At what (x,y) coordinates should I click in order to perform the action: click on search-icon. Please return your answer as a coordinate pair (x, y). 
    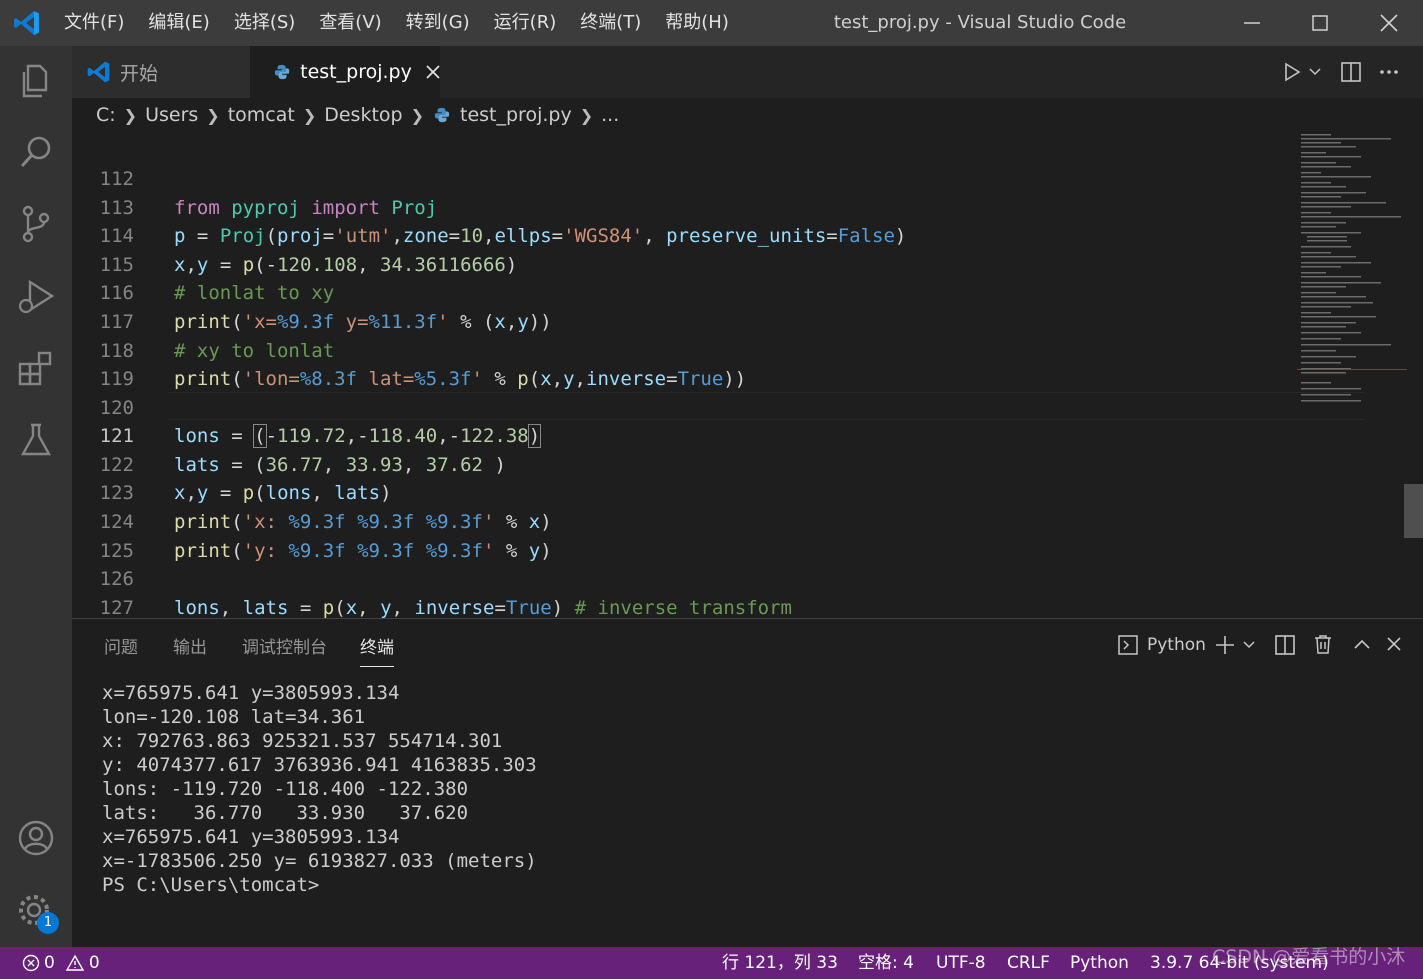
    Looking at the image, I should click on (36, 152).